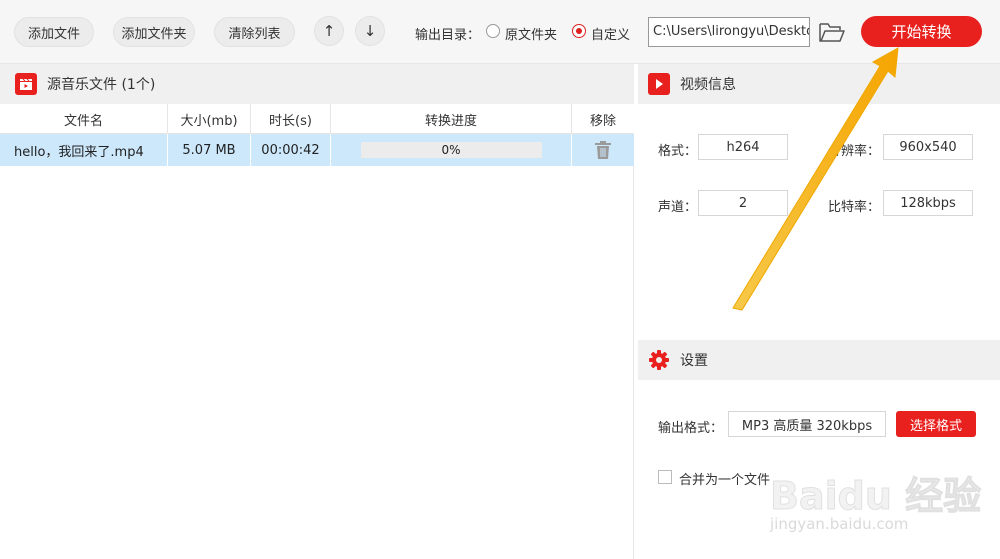 The width and height of the screenshot is (1000, 559). What do you see at coordinates (448, 35) in the screenshot?
I see `output-dir-label: 输出目录：` at bounding box center [448, 35].